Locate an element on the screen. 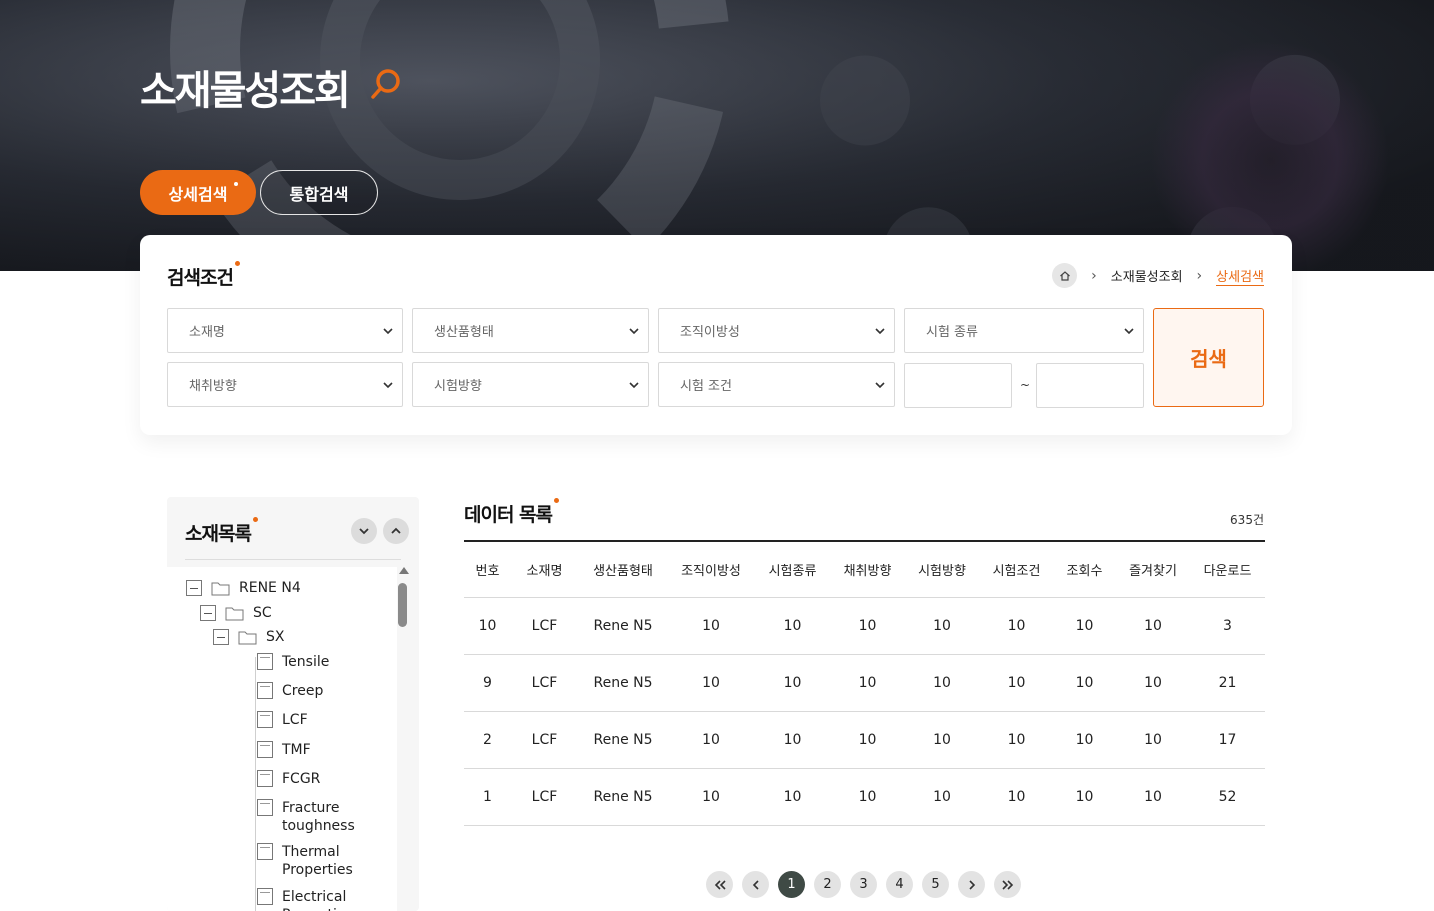 The width and height of the screenshot is (1434, 911). test-direction-select: 시험방향 is located at coordinates (530, 384).